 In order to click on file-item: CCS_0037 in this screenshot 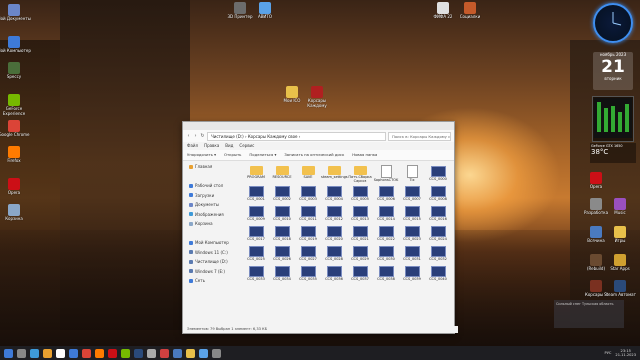, I will do `click(360, 274)`.